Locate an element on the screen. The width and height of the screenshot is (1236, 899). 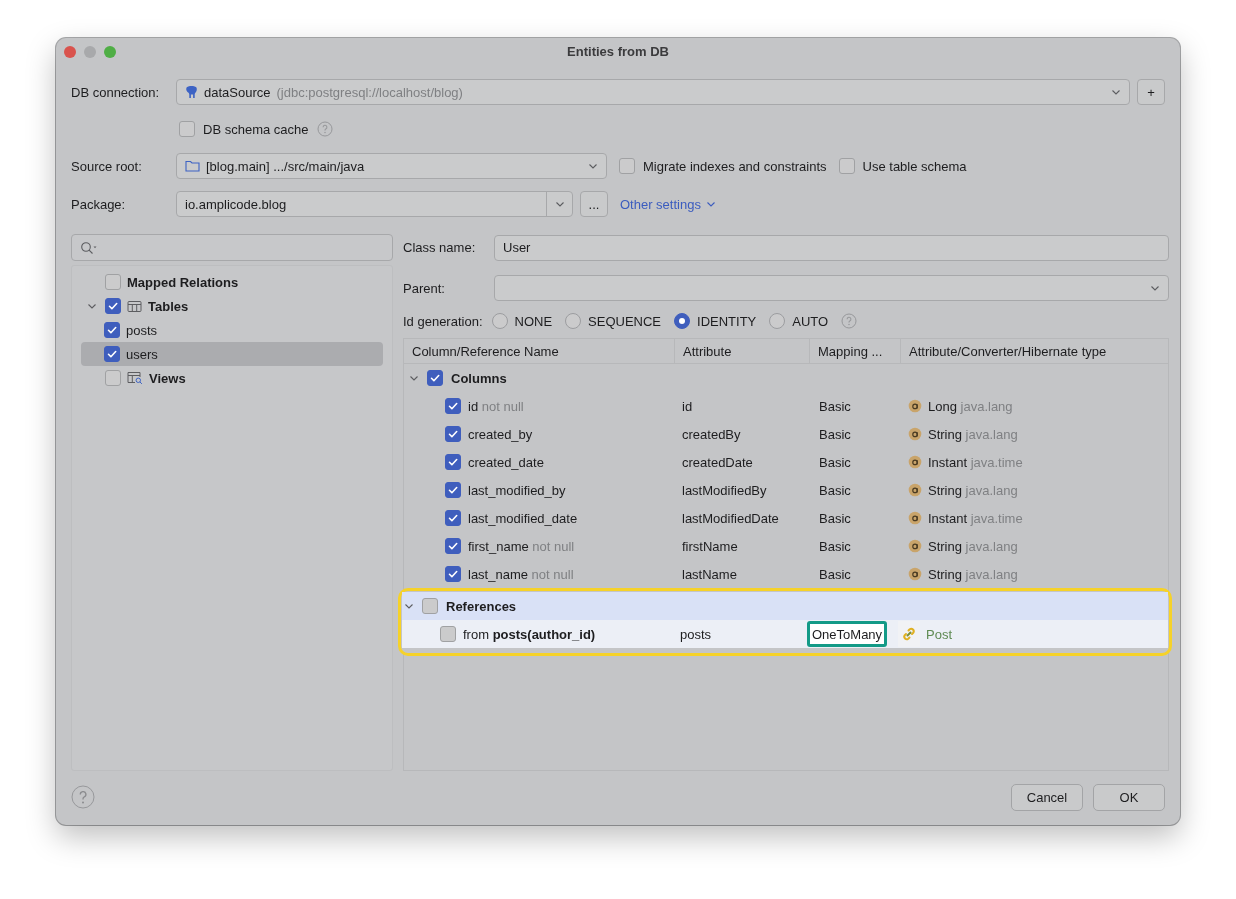
tree-item: Mapped Relations is located at coordinates (232, 282).